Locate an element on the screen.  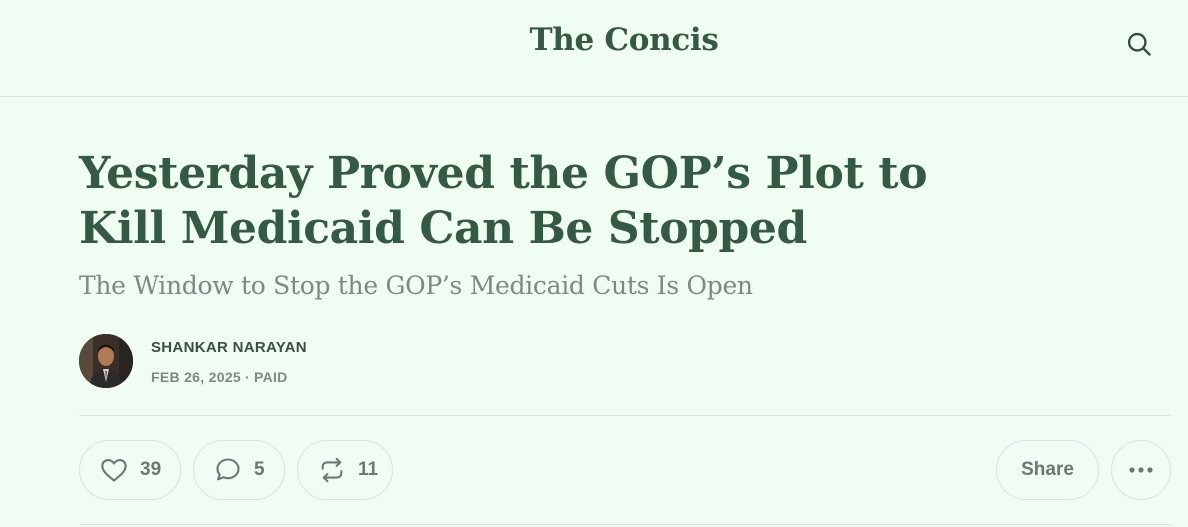
comment-button: 5 is located at coordinates (239, 470).